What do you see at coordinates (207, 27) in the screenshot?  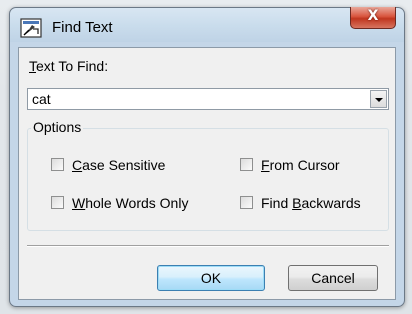 I see `title-bar: Find Text X` at bounding box center [207, 27].